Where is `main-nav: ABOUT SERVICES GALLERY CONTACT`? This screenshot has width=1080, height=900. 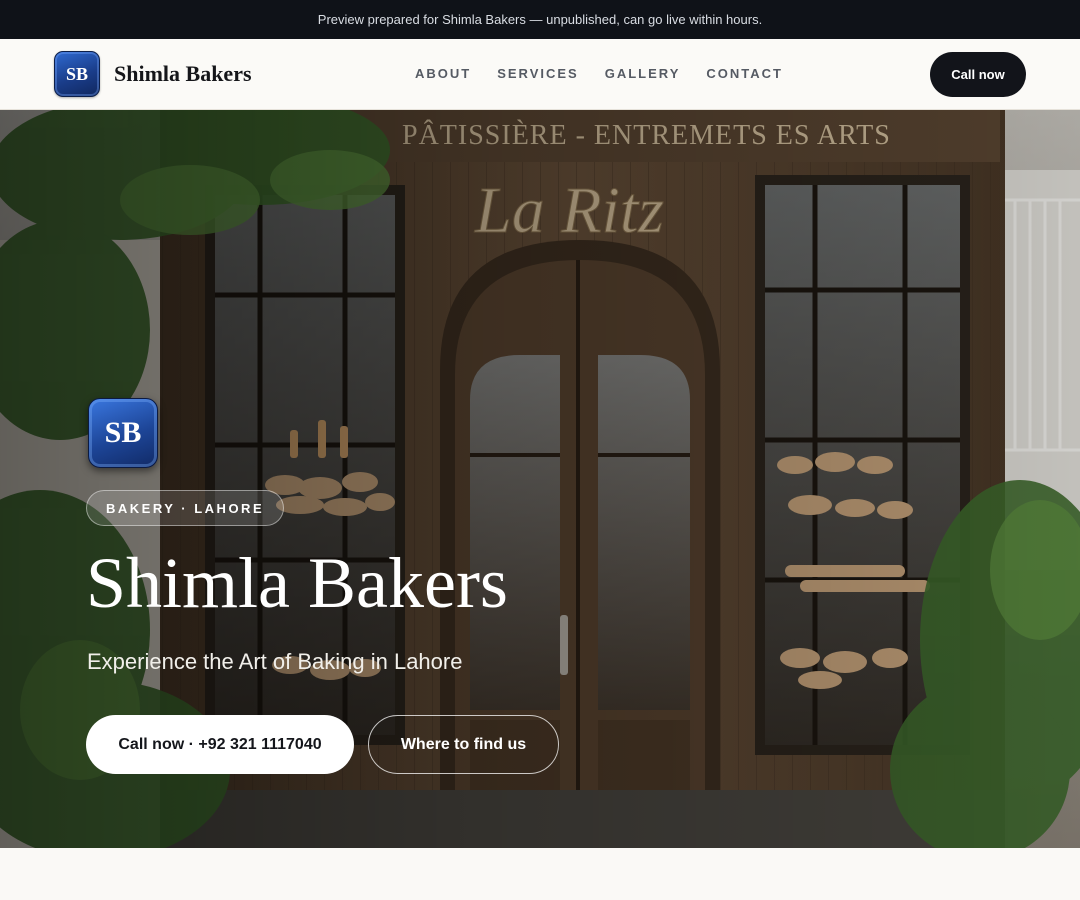 main-nav: ABOUT SERVICES GALLERY CONTACT is located at coordinates (612, 73).